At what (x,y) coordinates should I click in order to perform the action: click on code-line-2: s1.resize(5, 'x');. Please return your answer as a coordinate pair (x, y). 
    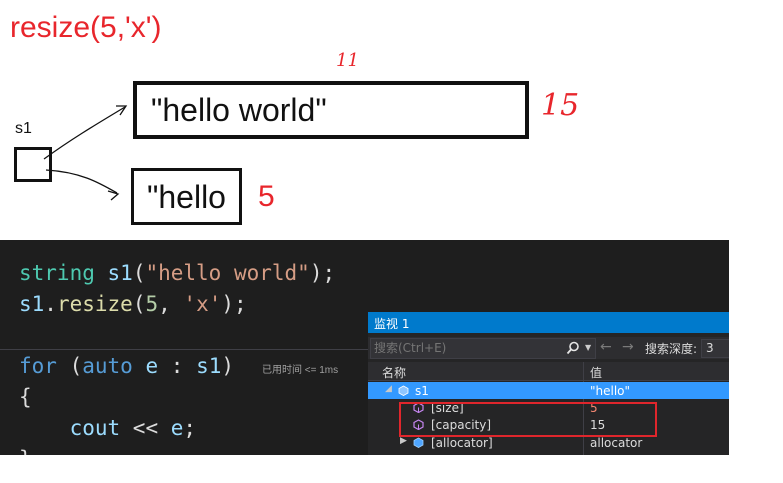
    Looking at the image, I should click on (133, 304).